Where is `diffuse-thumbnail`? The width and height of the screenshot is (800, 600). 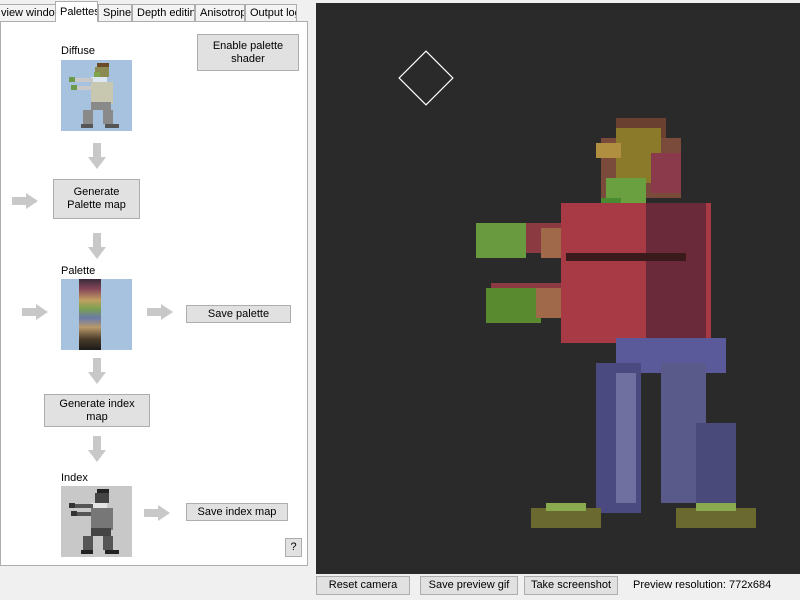 diffuse-thumbnail is located at coordinates (96, 95).